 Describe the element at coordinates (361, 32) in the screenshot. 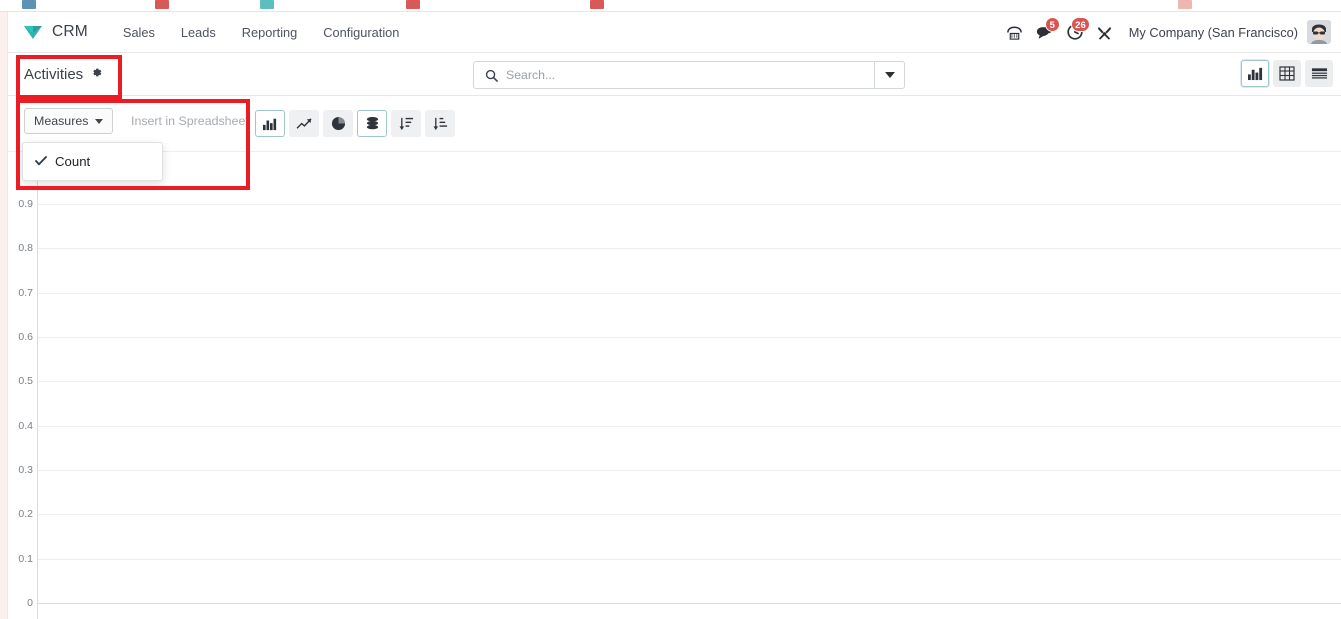

I see `nav-link-configuration: Configuration` at that location.